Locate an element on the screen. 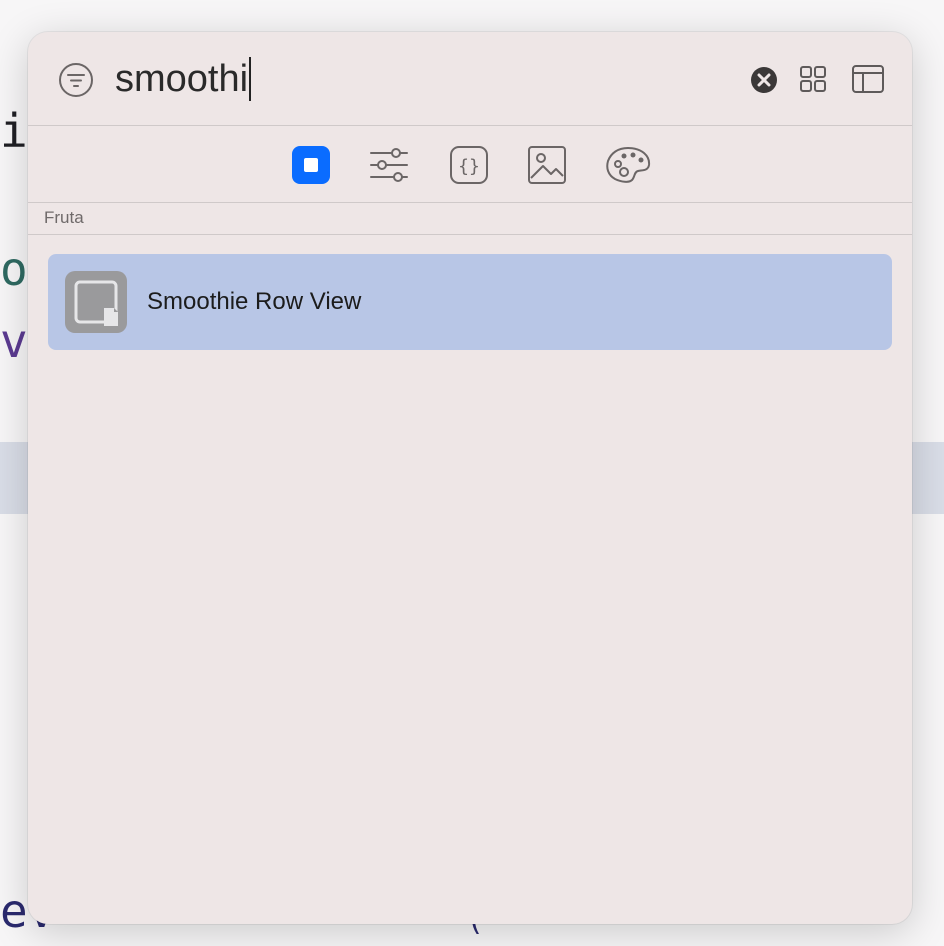 This screenshot has width=944, height=946. filter-circle-icon is located at coordinates (76, 80).